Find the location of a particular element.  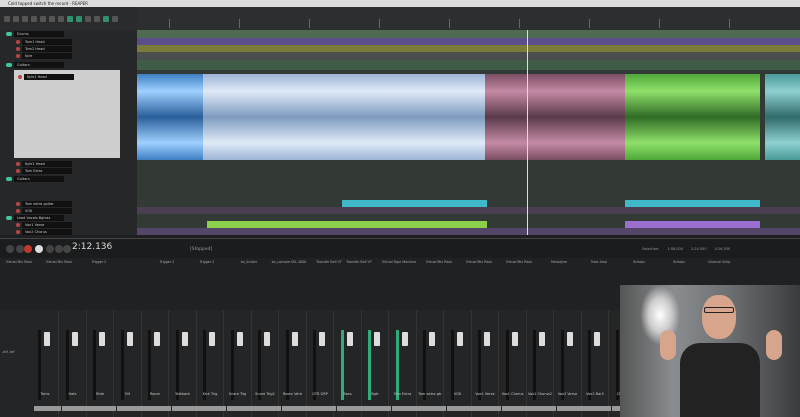

mixer-channel: Vox2 Bar2 is located at coordinates (596, 363).